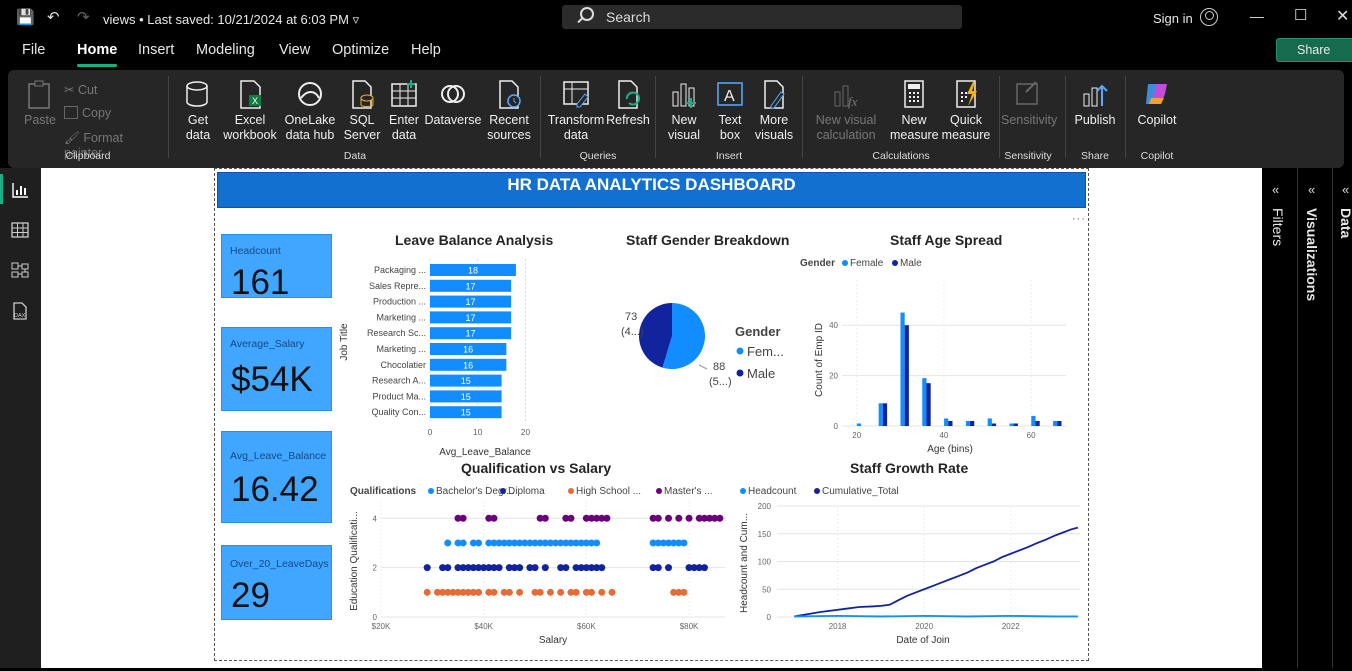  I want to click on menu-home: Home, so click(97, 54).